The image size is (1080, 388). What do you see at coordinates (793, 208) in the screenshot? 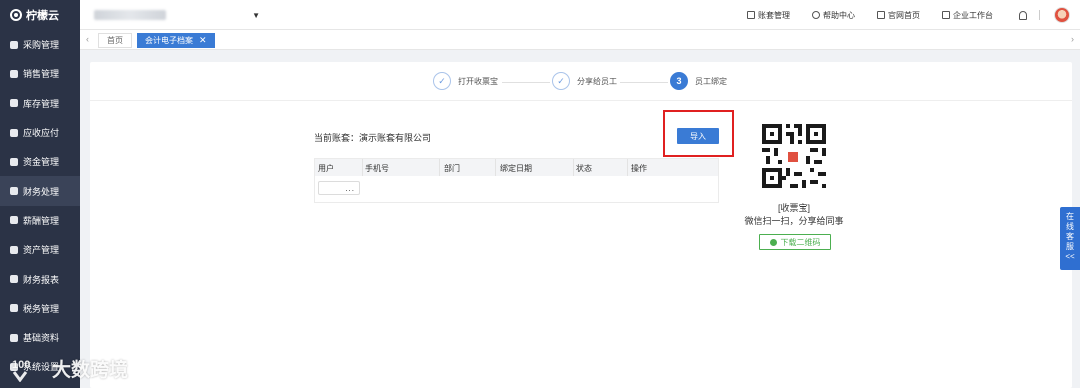
I see `qr-caption-title: [收票宝]` at bounding box center [793, 208].